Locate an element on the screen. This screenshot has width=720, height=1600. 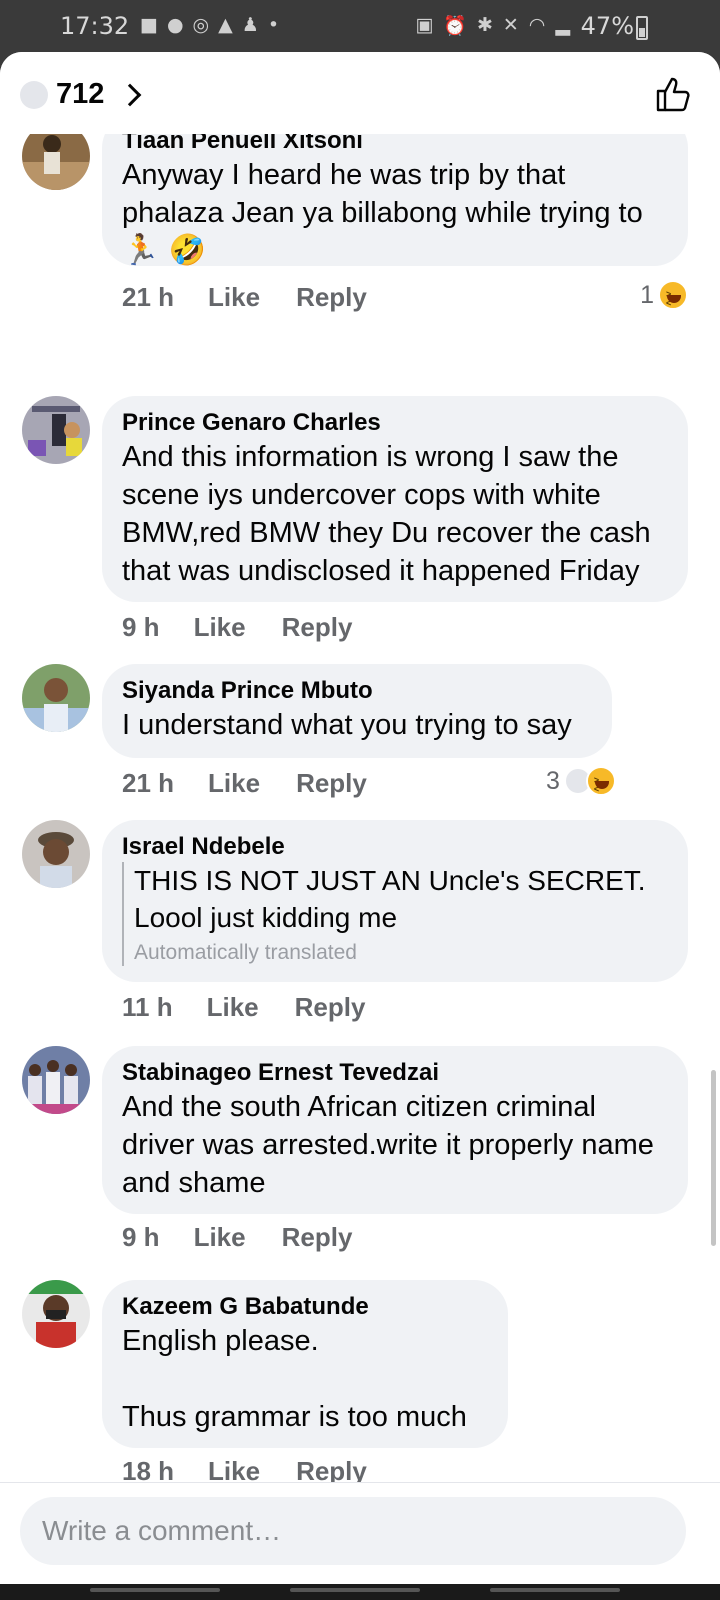
sheet-header: 712 is located at coordinates (360, 93).